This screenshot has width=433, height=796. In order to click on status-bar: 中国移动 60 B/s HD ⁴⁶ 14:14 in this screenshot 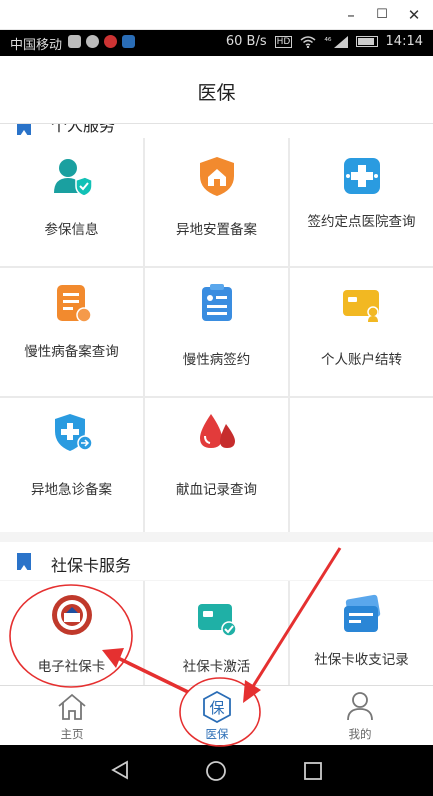, I will do `click(216, 43)`.